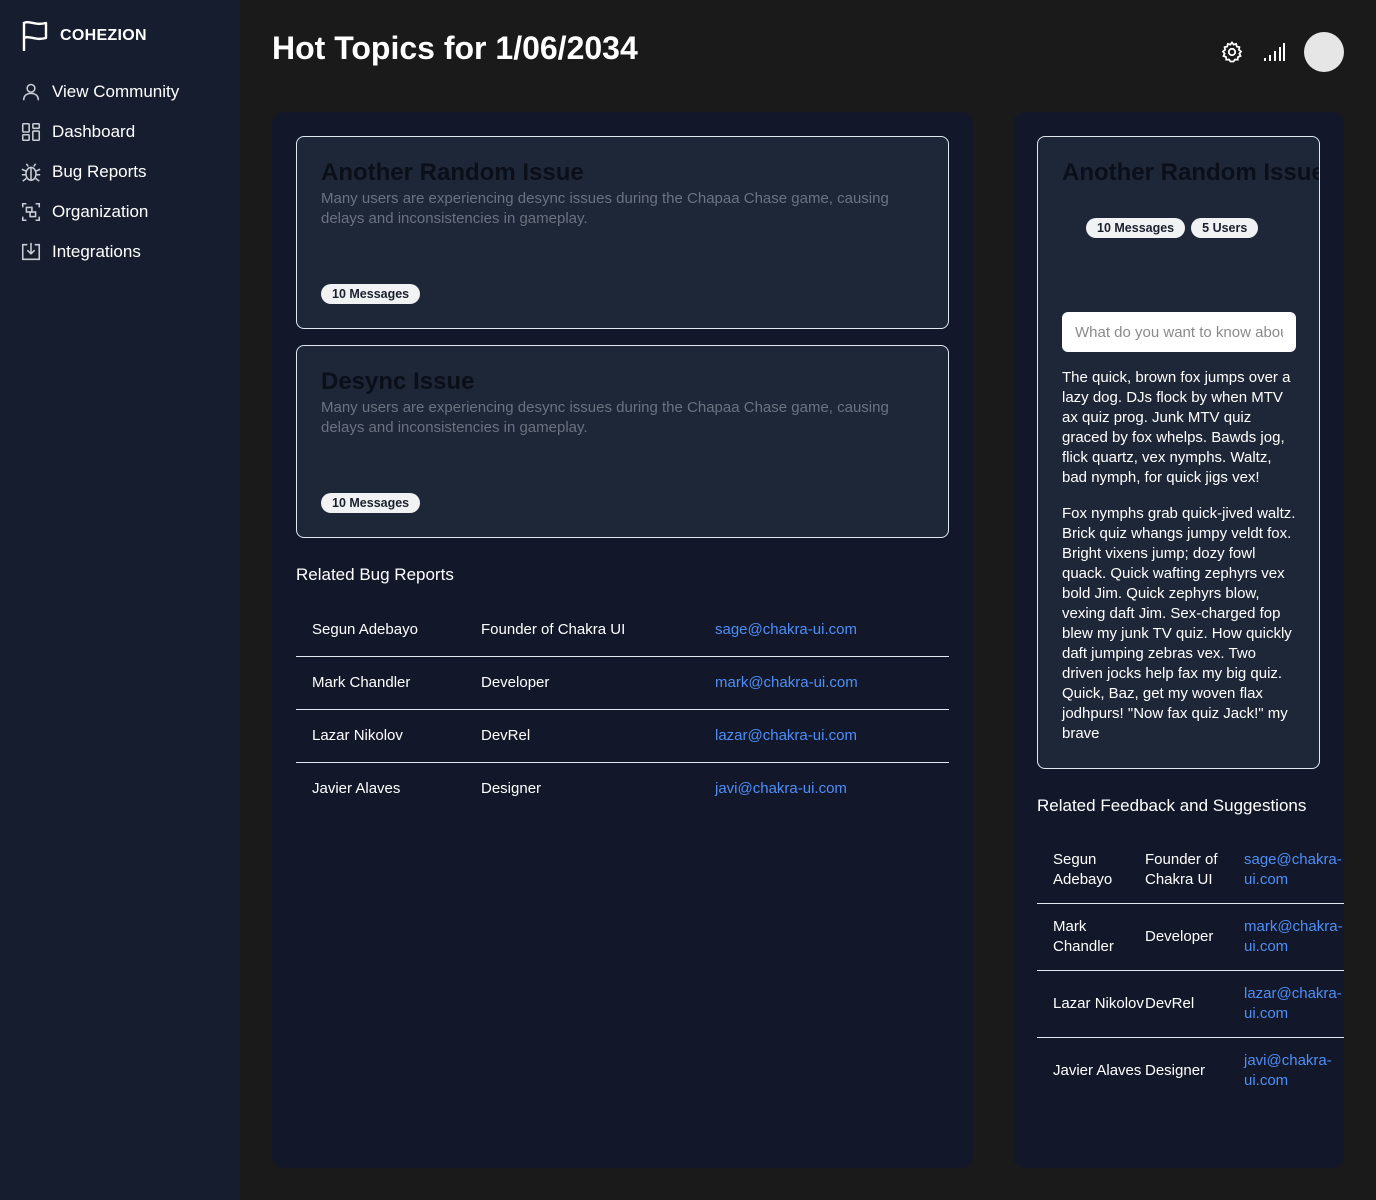 The height and width of the screenshot is (1200, 1376). I want to click on sidebar-item-bug-reports: Bug Reports, so click(99, 172).